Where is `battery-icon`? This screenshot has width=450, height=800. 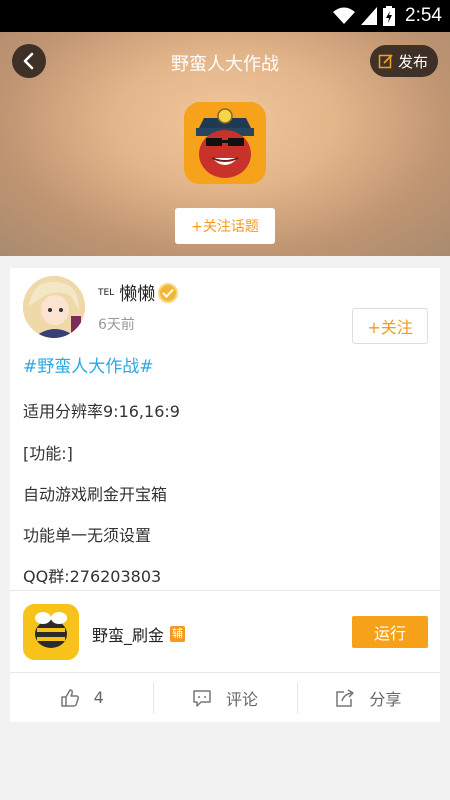
battery-icon is located at coordinates (389, 16).